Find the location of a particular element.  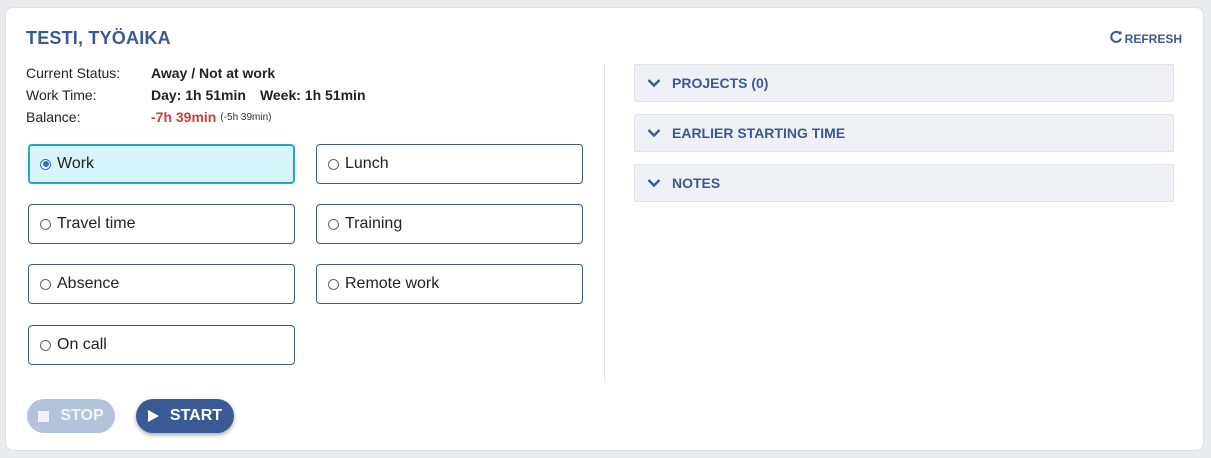

current-status-row: Current Status: Away / Not at work is located at coordinates (196, 73).